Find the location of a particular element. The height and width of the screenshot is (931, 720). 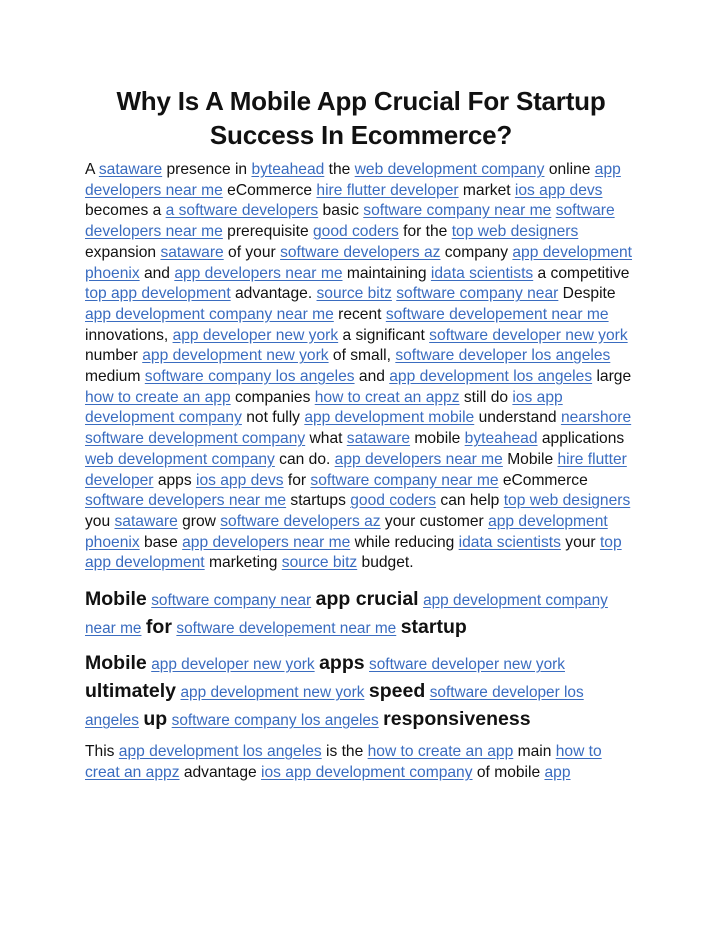

heading-text: for is located at coordinates (158, 627).